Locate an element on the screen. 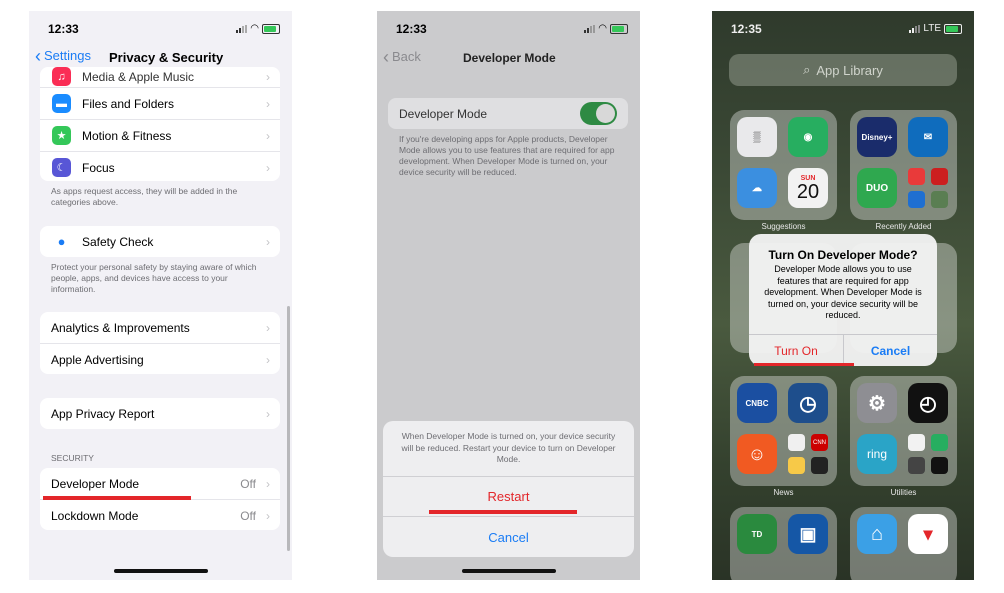  developer-mode-row: Developer Mode is located at coordinates (508, 113).